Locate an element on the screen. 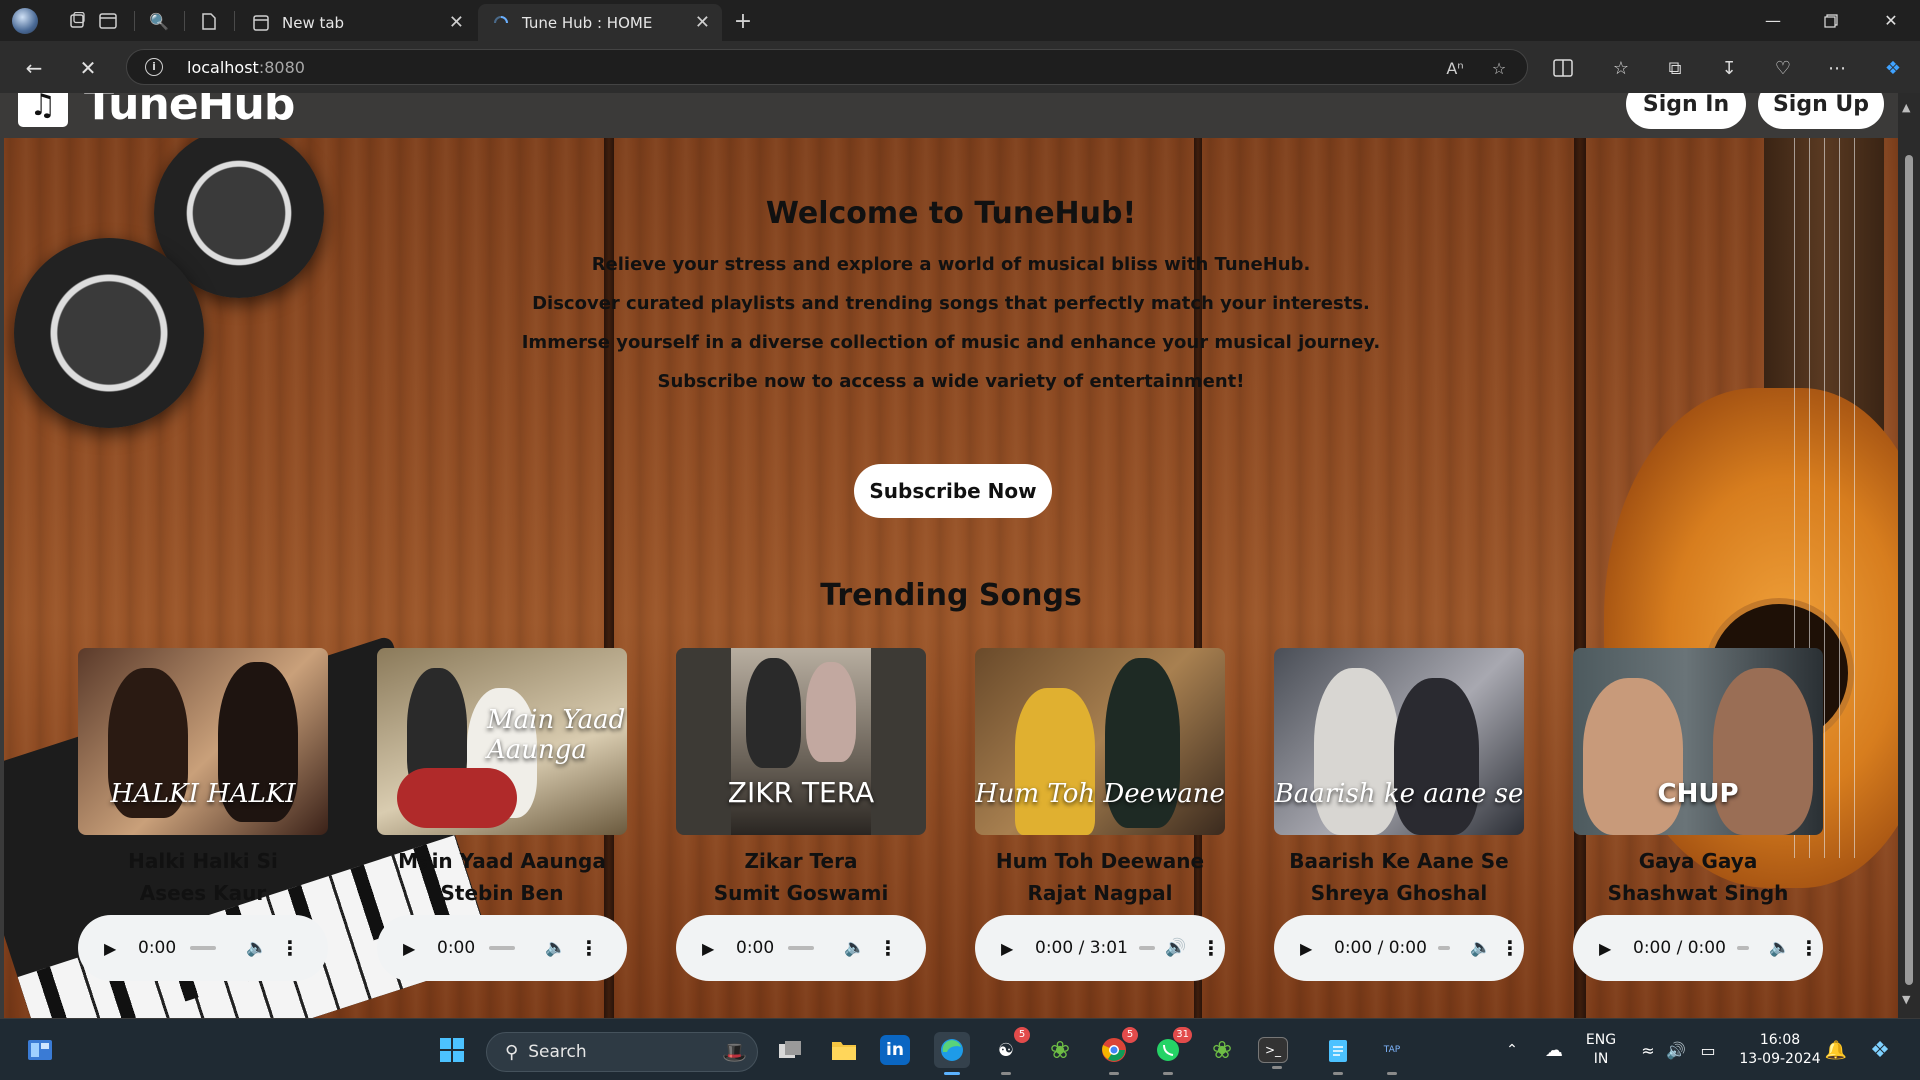 The image size is (1920, 1080). volume-icon: 🔊 is located at coordinates (1175, 948).